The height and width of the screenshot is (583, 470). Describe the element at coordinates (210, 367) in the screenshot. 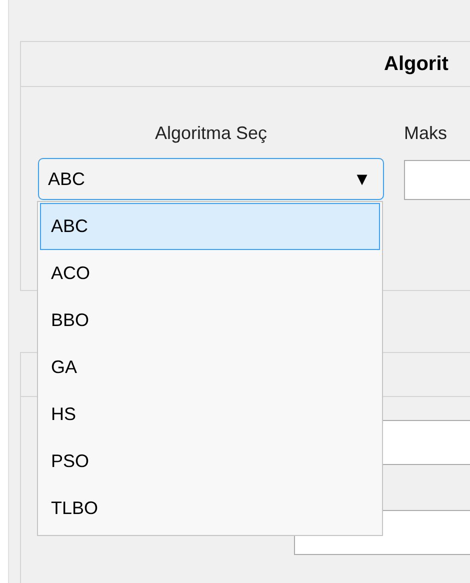

I see `dropdown-option: GA` at that location.